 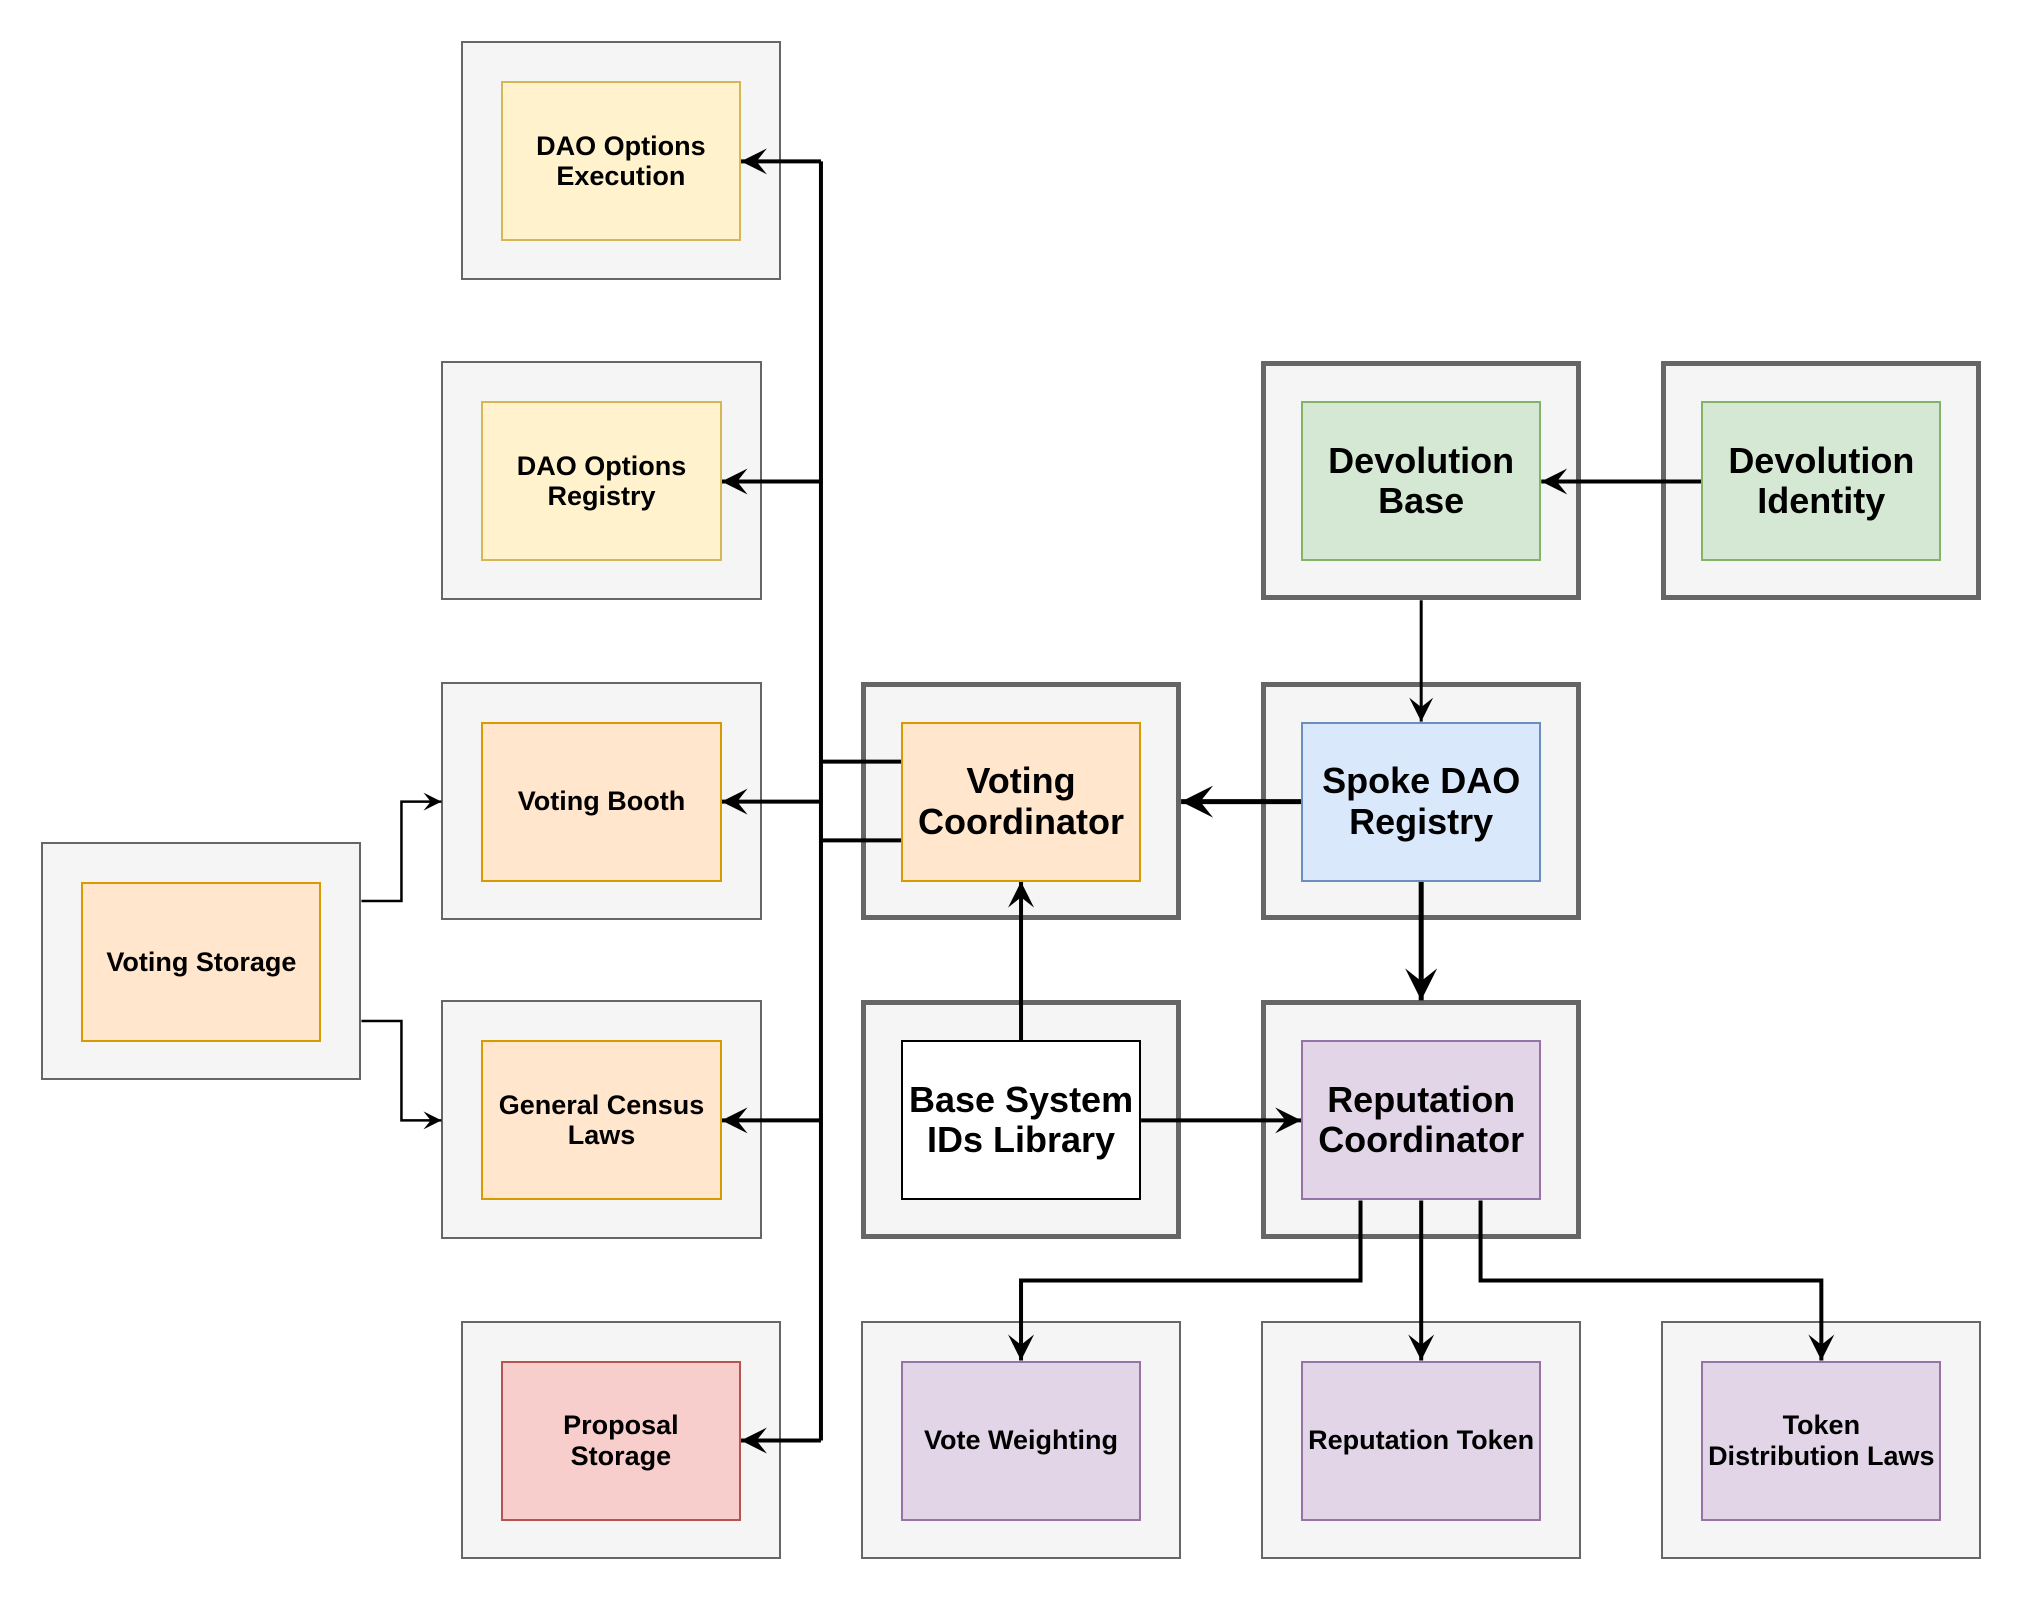 I want to click on voting-storage-label: Voting Storage, so click(x=201, y=961).